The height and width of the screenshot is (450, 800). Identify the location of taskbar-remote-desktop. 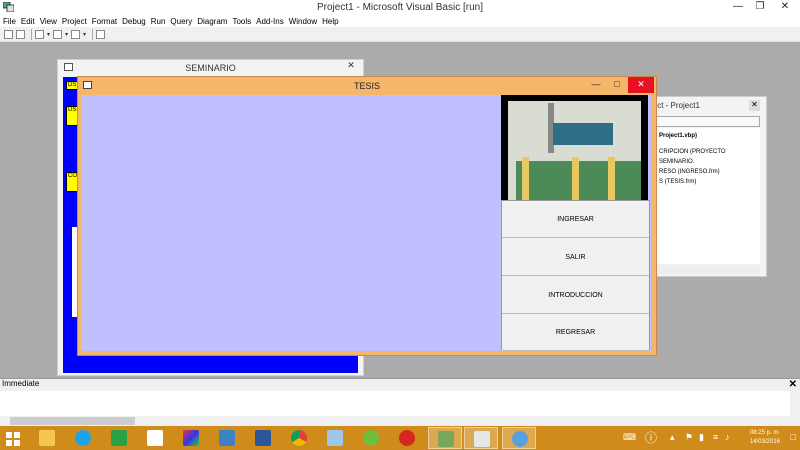
(227, 438).